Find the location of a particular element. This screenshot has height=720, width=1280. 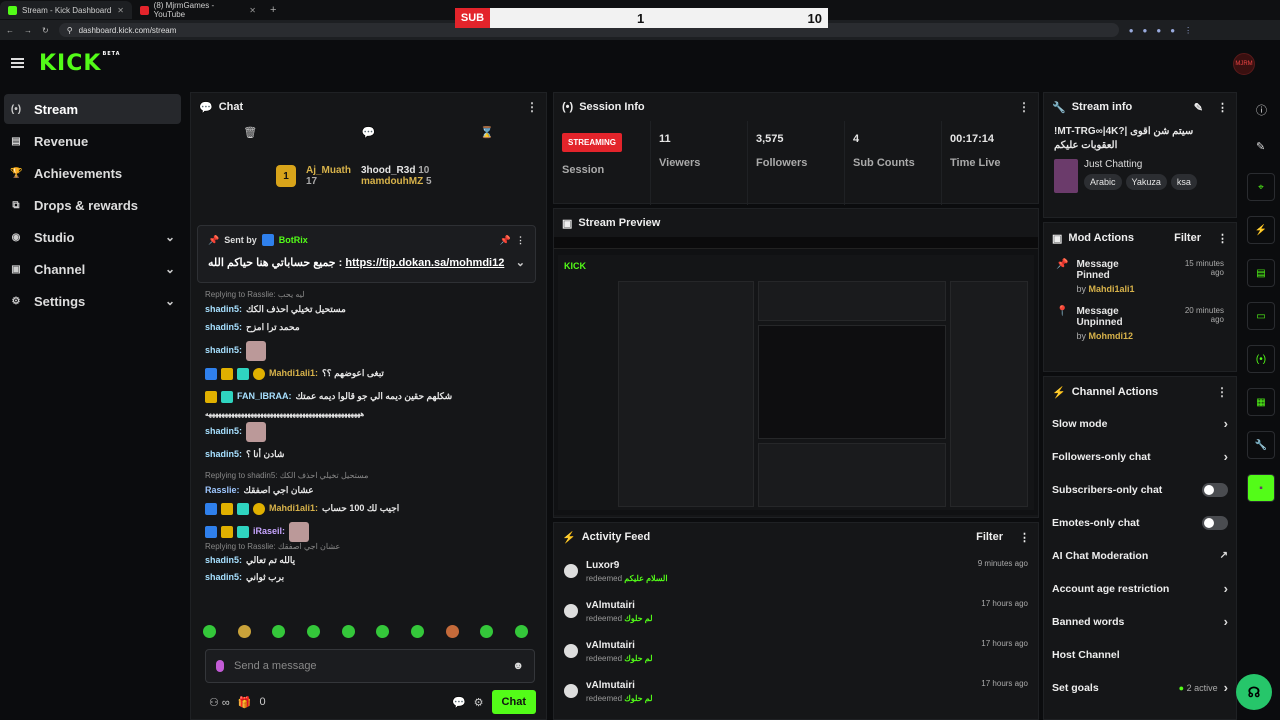

hourglass-icon: ⌛ is located at coordinates (487, 132).